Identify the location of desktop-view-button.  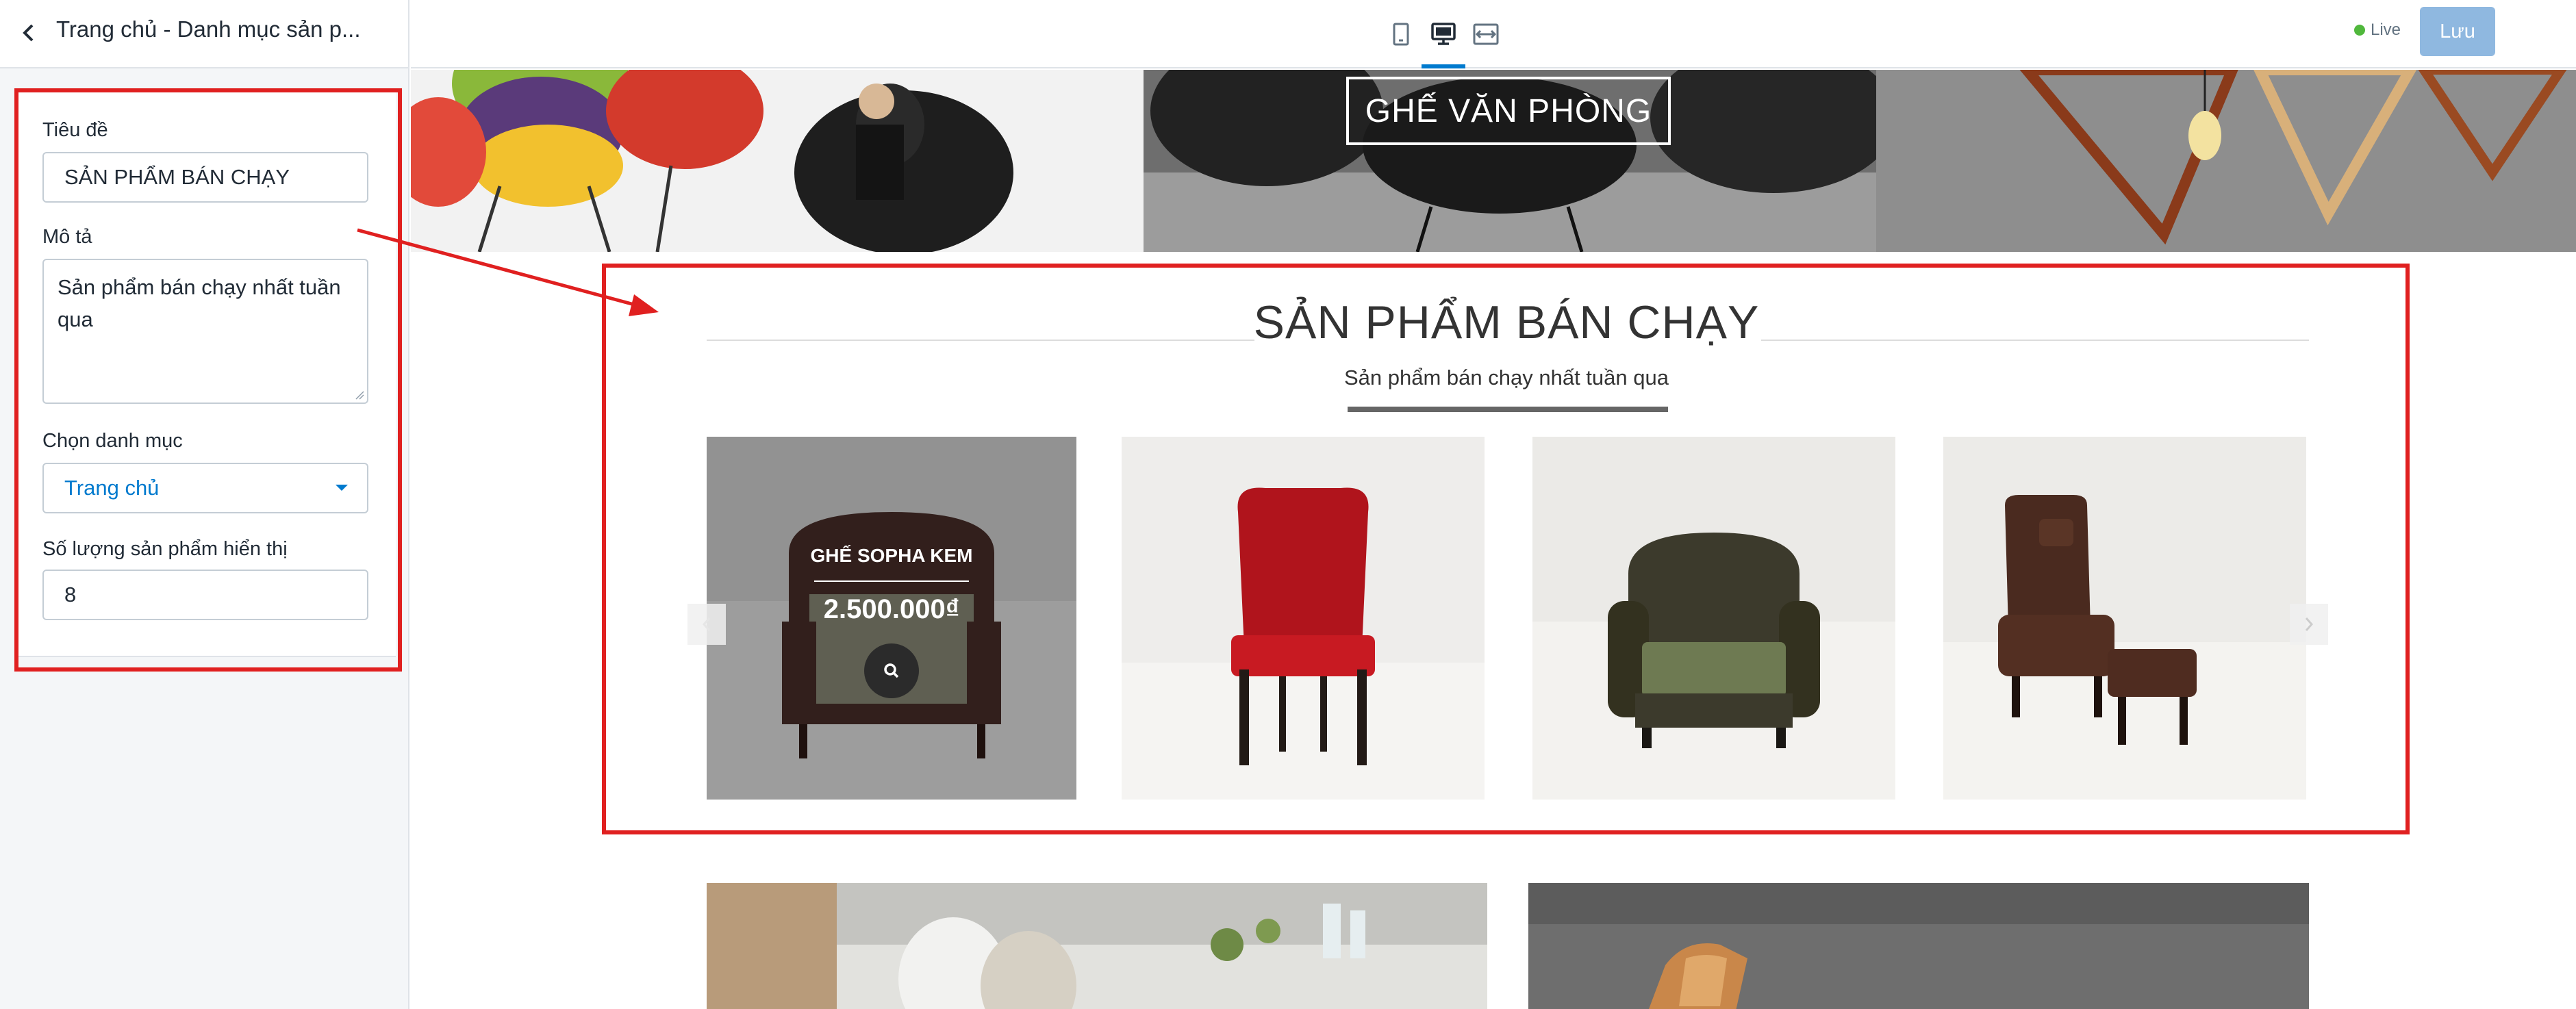
(1444, 35).